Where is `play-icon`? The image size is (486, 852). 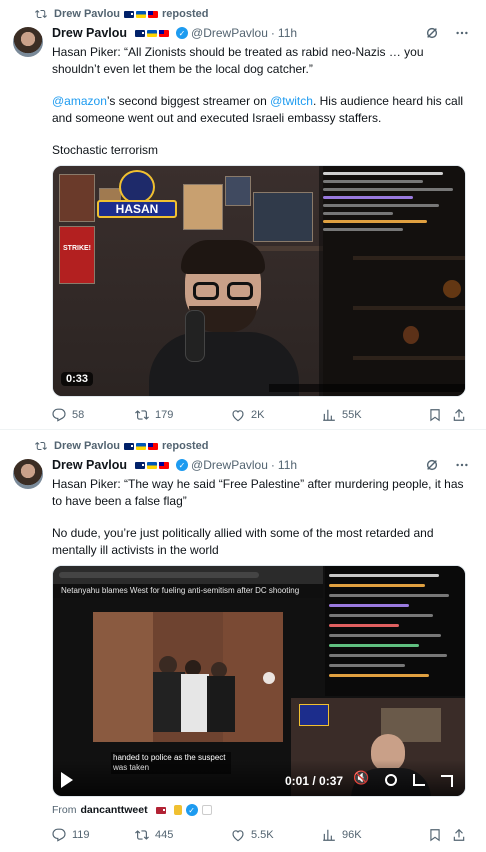 play-icon is located at coordinates (67, 780).